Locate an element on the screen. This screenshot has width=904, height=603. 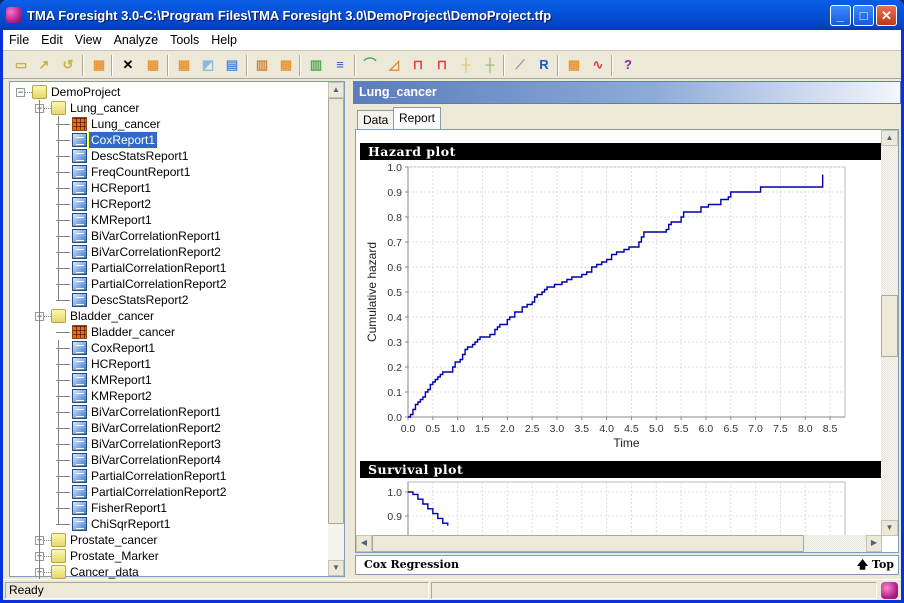
export-chart-button: ◩ is located at coordinates (208, 65).